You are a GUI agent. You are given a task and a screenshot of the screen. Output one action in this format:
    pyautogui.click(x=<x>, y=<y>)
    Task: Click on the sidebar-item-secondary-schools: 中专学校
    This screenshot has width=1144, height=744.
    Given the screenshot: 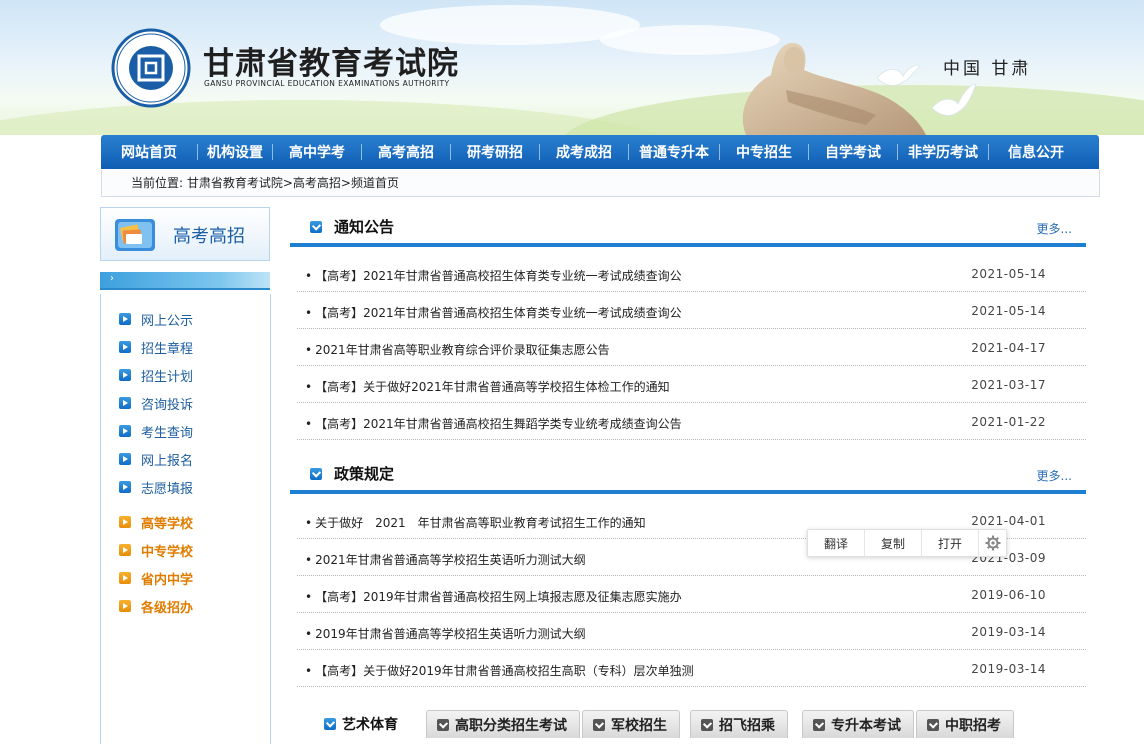 What is the action you would take?
    pyautogui.click(x=156, y=550)
    